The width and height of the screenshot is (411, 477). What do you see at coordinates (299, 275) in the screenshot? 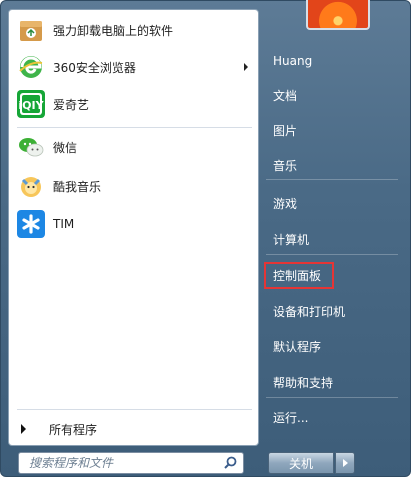
I see `highlight-box` at bounding box center [299, 275].